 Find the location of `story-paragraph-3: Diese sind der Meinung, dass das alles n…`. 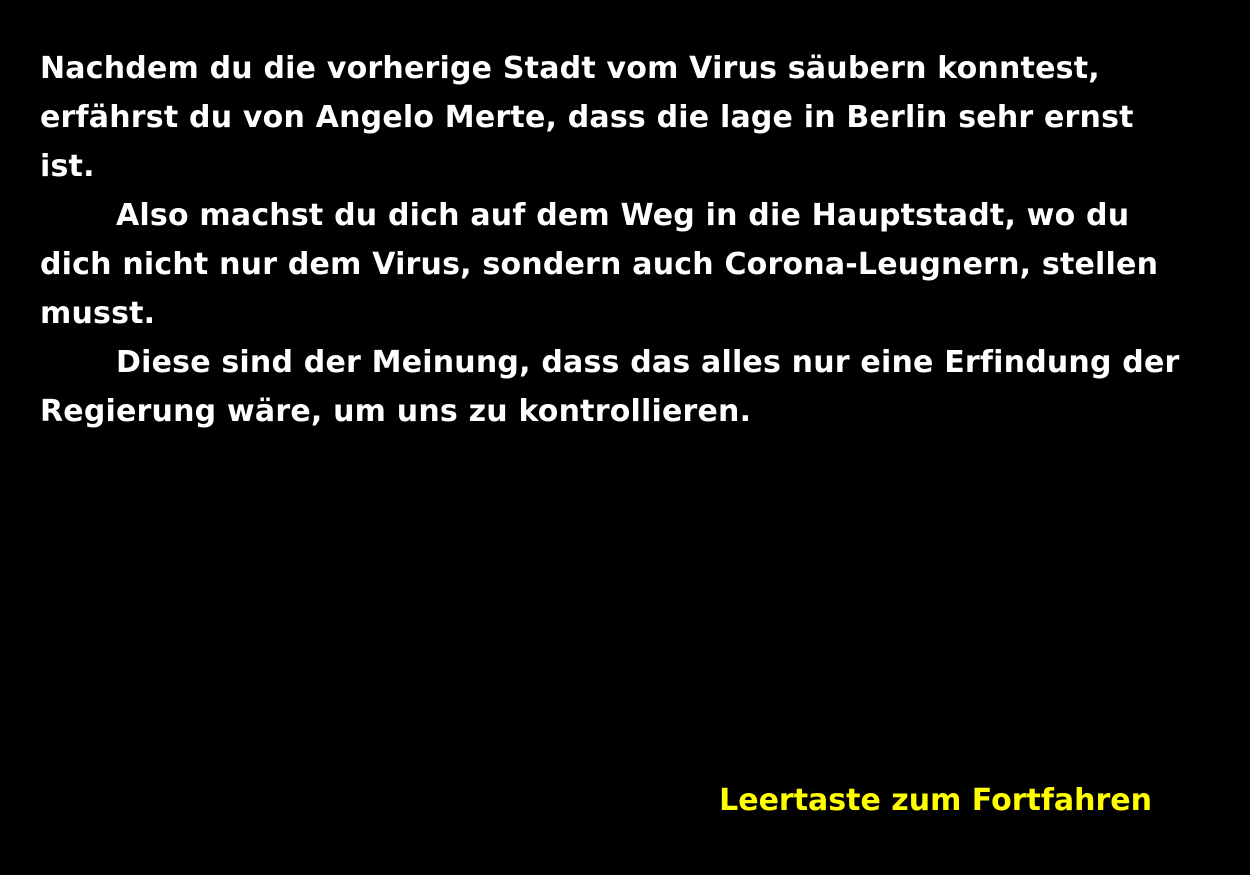

story-paragraph-3: Diese sind der Meinung, dass das alles n… is located at coordinates (615, 387).